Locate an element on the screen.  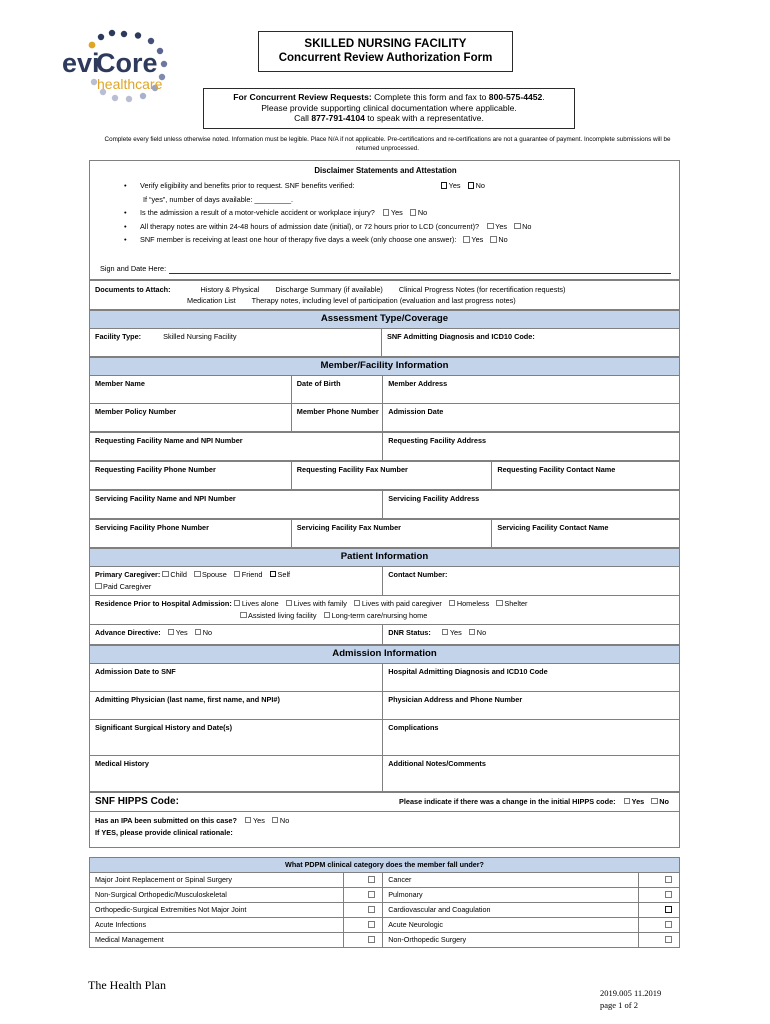
dnr-status-yes: Yes is located at coordinates (451, 633).